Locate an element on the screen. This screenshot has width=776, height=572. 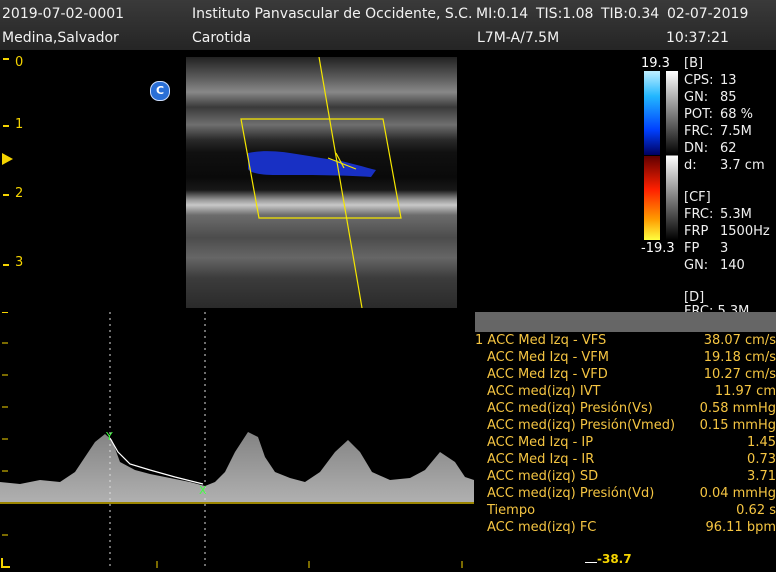
measurement-label: 1 ACC Med Izq - VFS is located at coordinates (541, 340).